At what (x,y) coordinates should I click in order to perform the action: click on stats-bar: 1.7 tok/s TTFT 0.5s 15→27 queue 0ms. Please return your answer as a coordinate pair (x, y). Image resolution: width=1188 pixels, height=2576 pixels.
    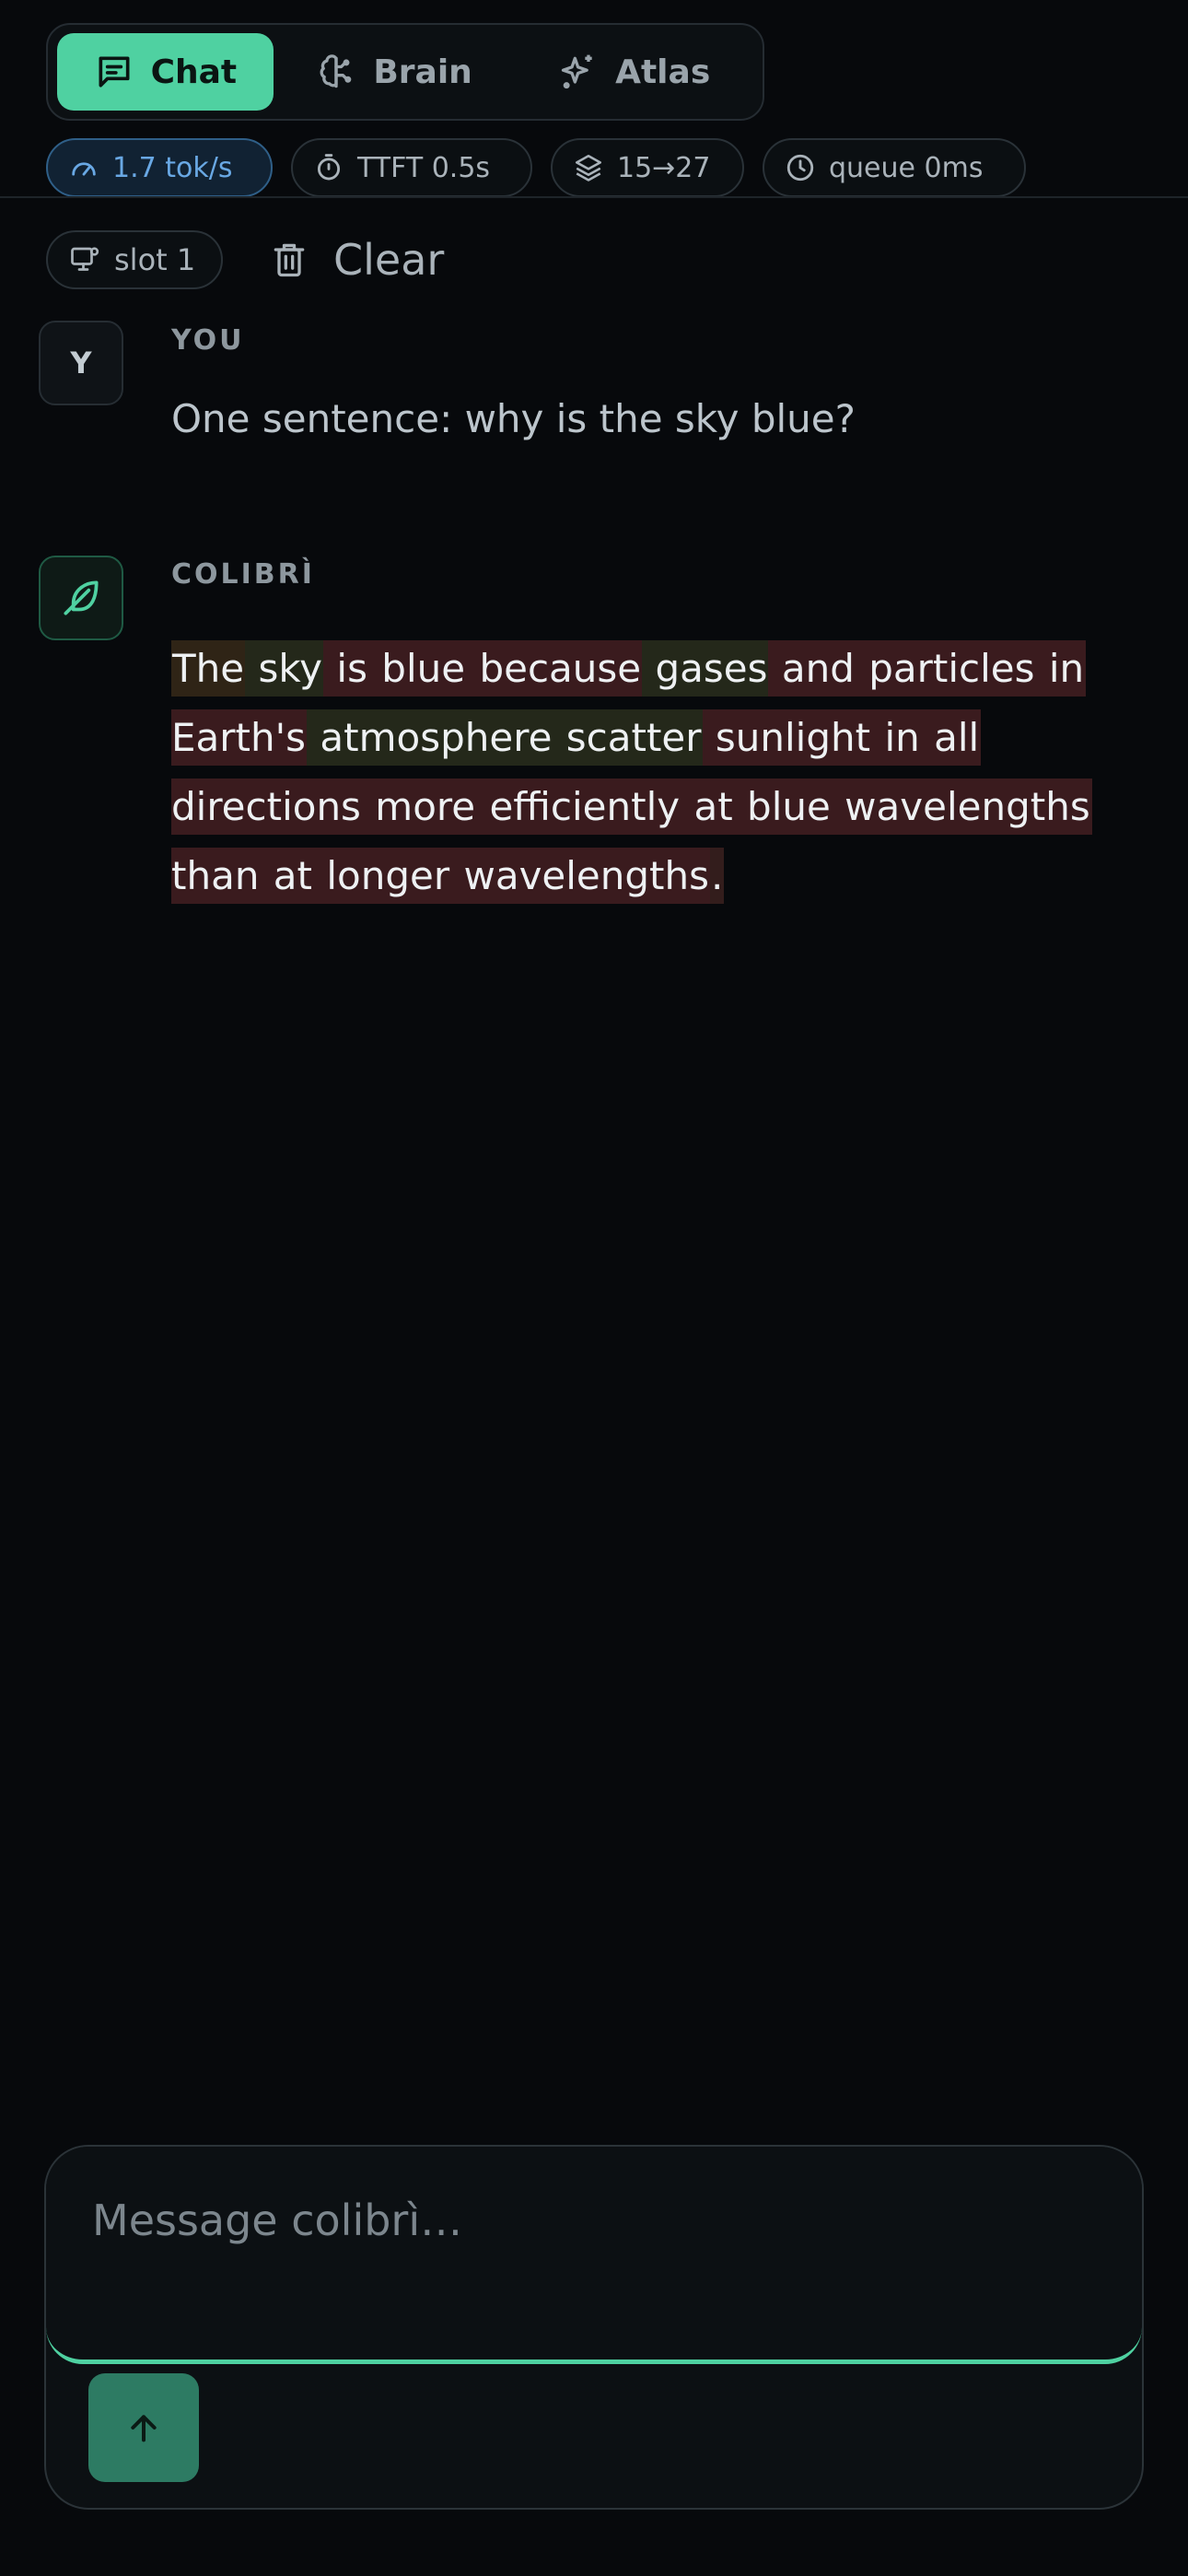
    Looking at the image, I should click on (536, 167).